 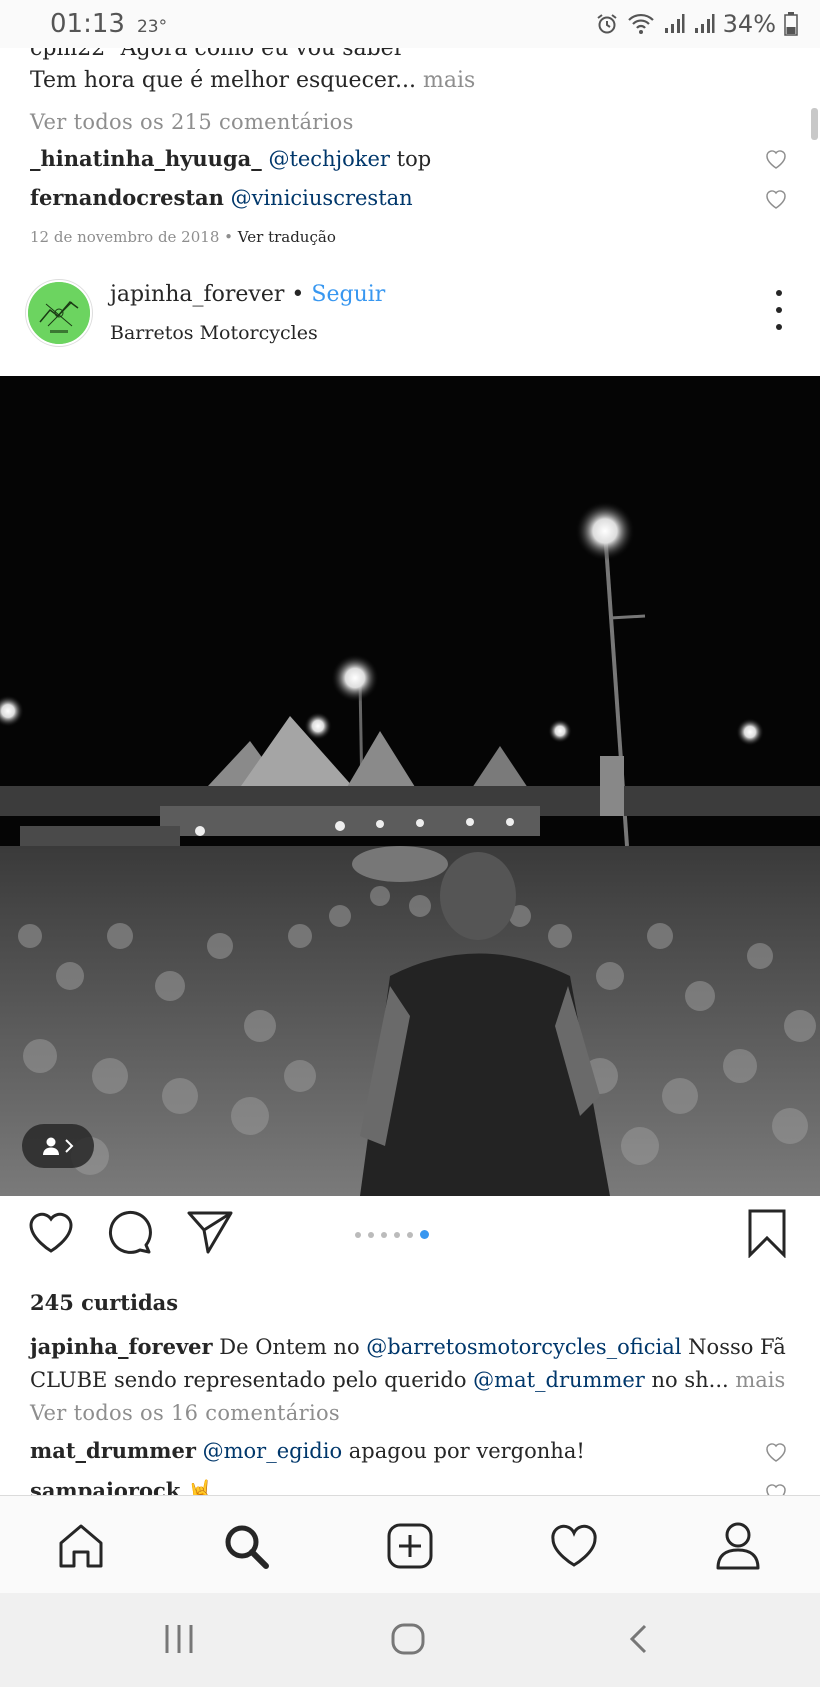 What do you see at coordinates (272, 1451) in the screenshot?
I see `comment-mention: @mor_egidio` at bounding box center [272, 1451].